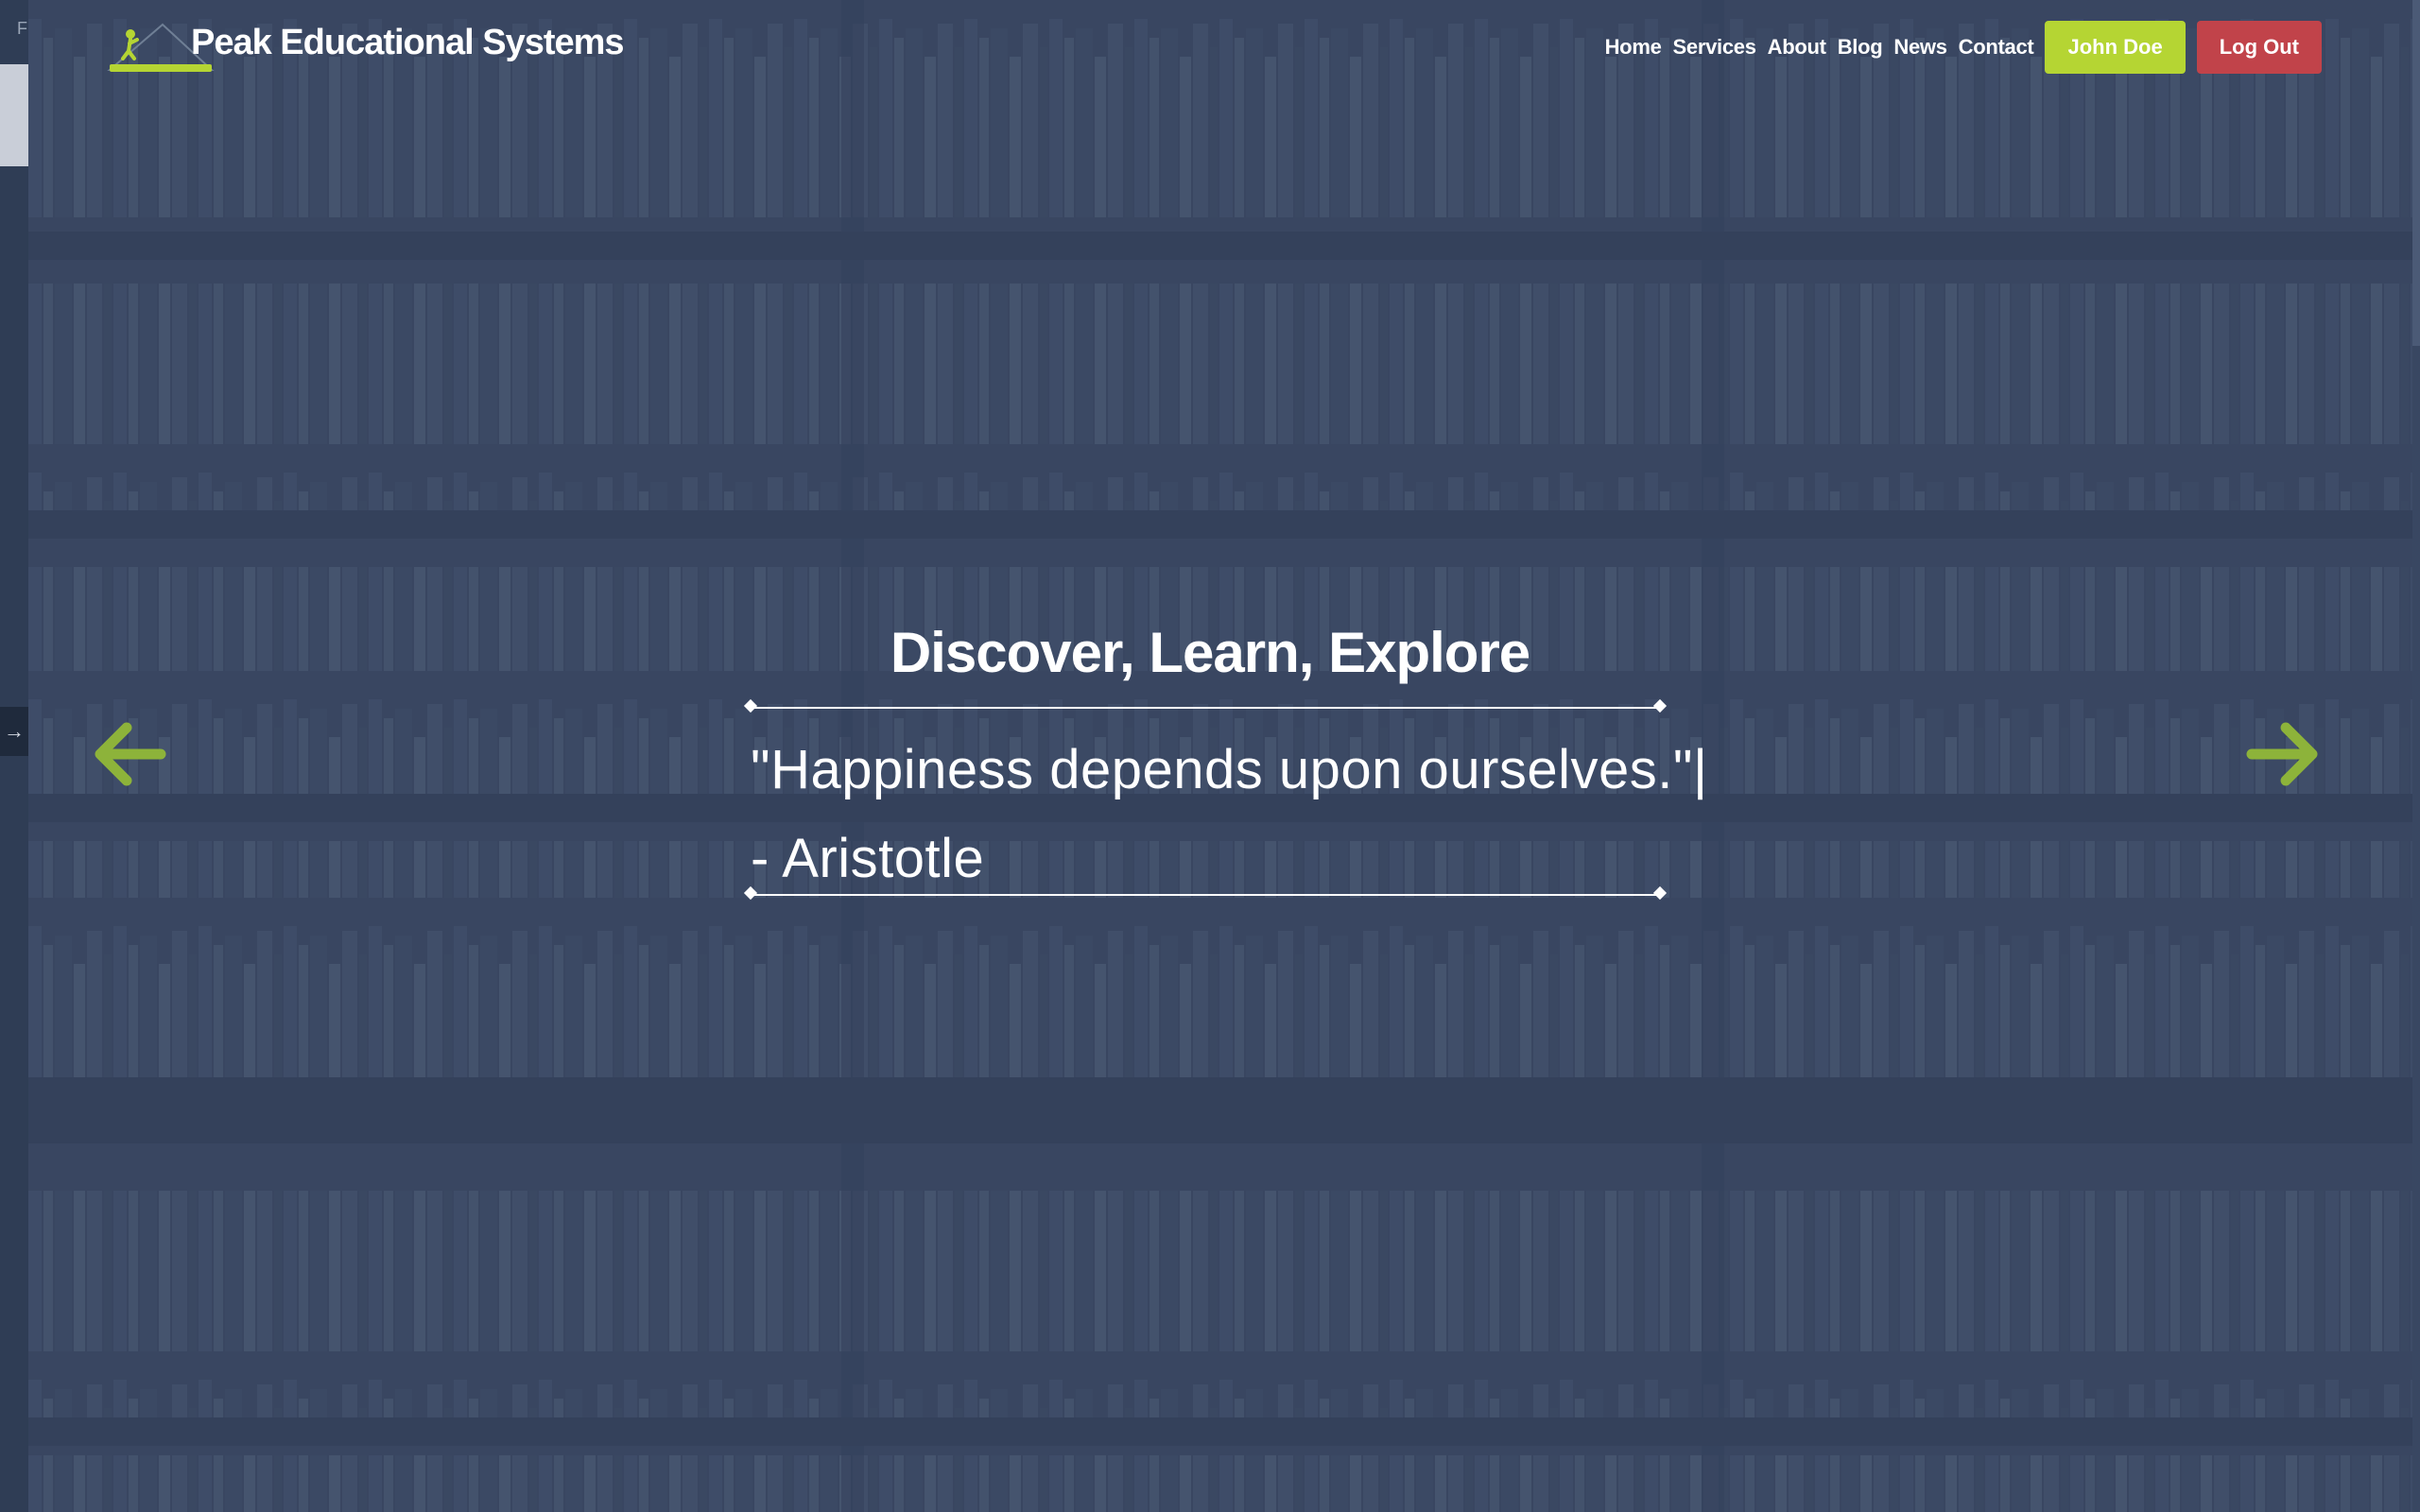 The height and width of the screenshot is (1512, 2420). What do you see at coordinates (1715, 47) in the screenshot?
I see `nav-services: Services` at bounding box center [1715, 47].